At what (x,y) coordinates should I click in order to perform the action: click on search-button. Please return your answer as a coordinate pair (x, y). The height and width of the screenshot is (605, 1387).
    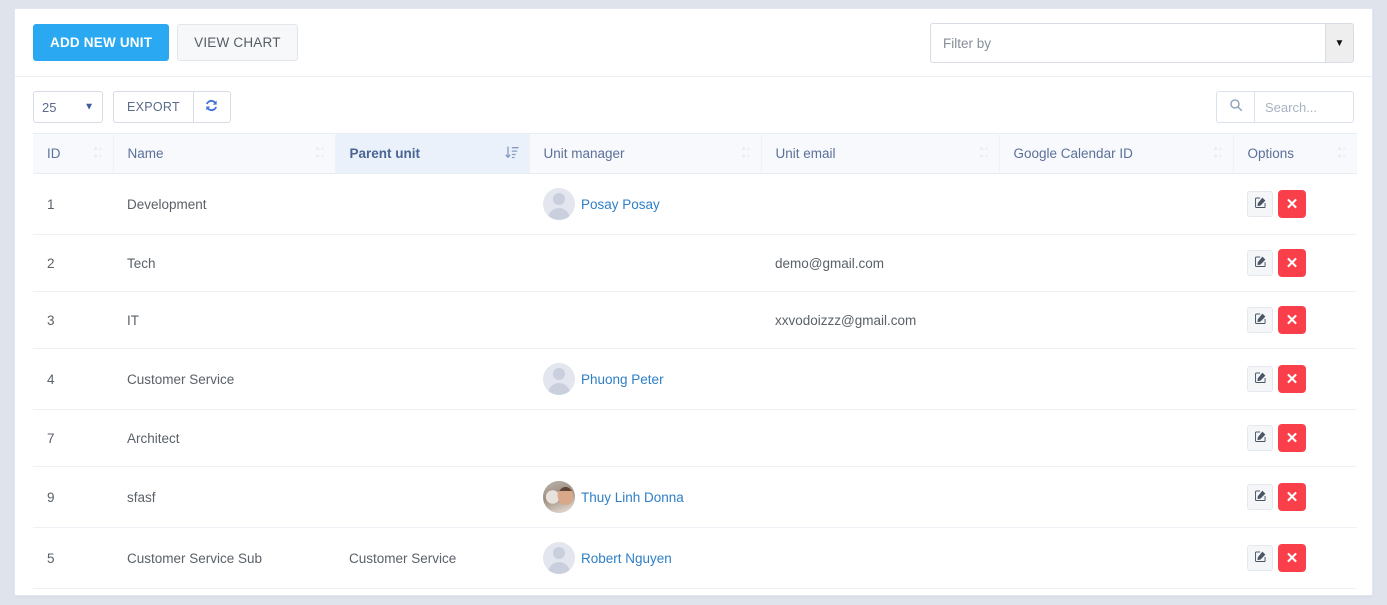
    Looking at the image, I should click on (1235, 107).